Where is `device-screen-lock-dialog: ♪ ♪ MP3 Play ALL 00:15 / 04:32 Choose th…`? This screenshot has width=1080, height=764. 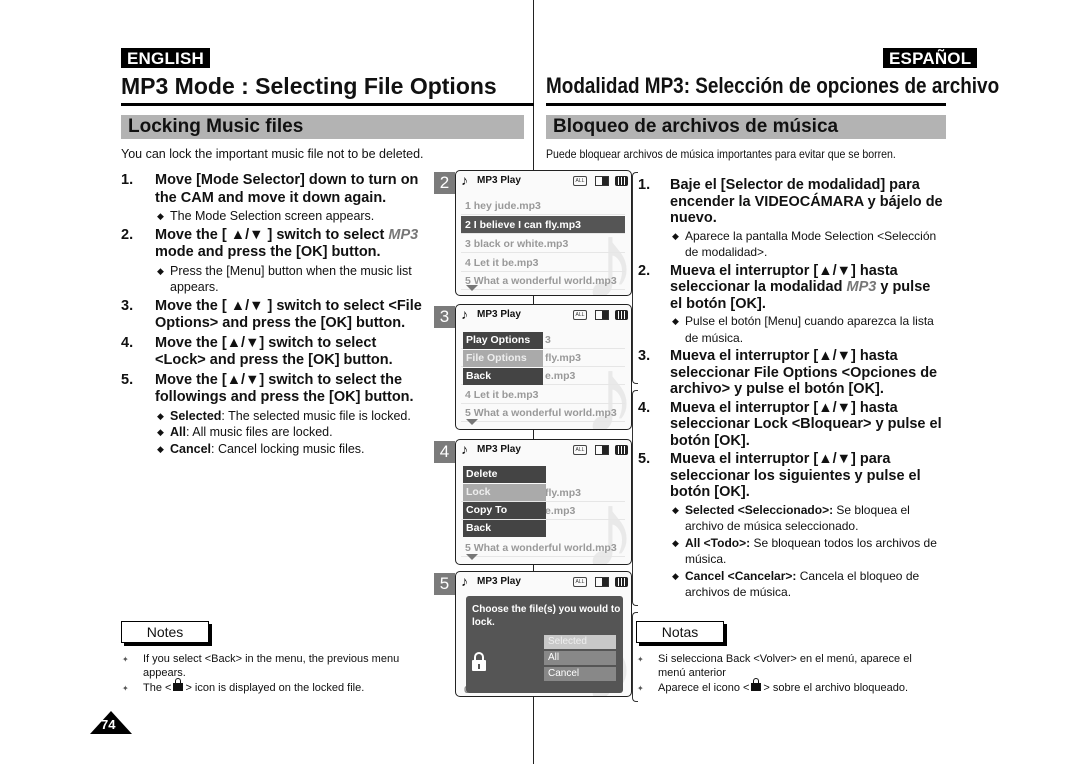 device-screen-lock-dialog: ♪ ♪ MP3 Play ALL 00:15 / 04:32 Choose th… is located at coordinates (543, 634).